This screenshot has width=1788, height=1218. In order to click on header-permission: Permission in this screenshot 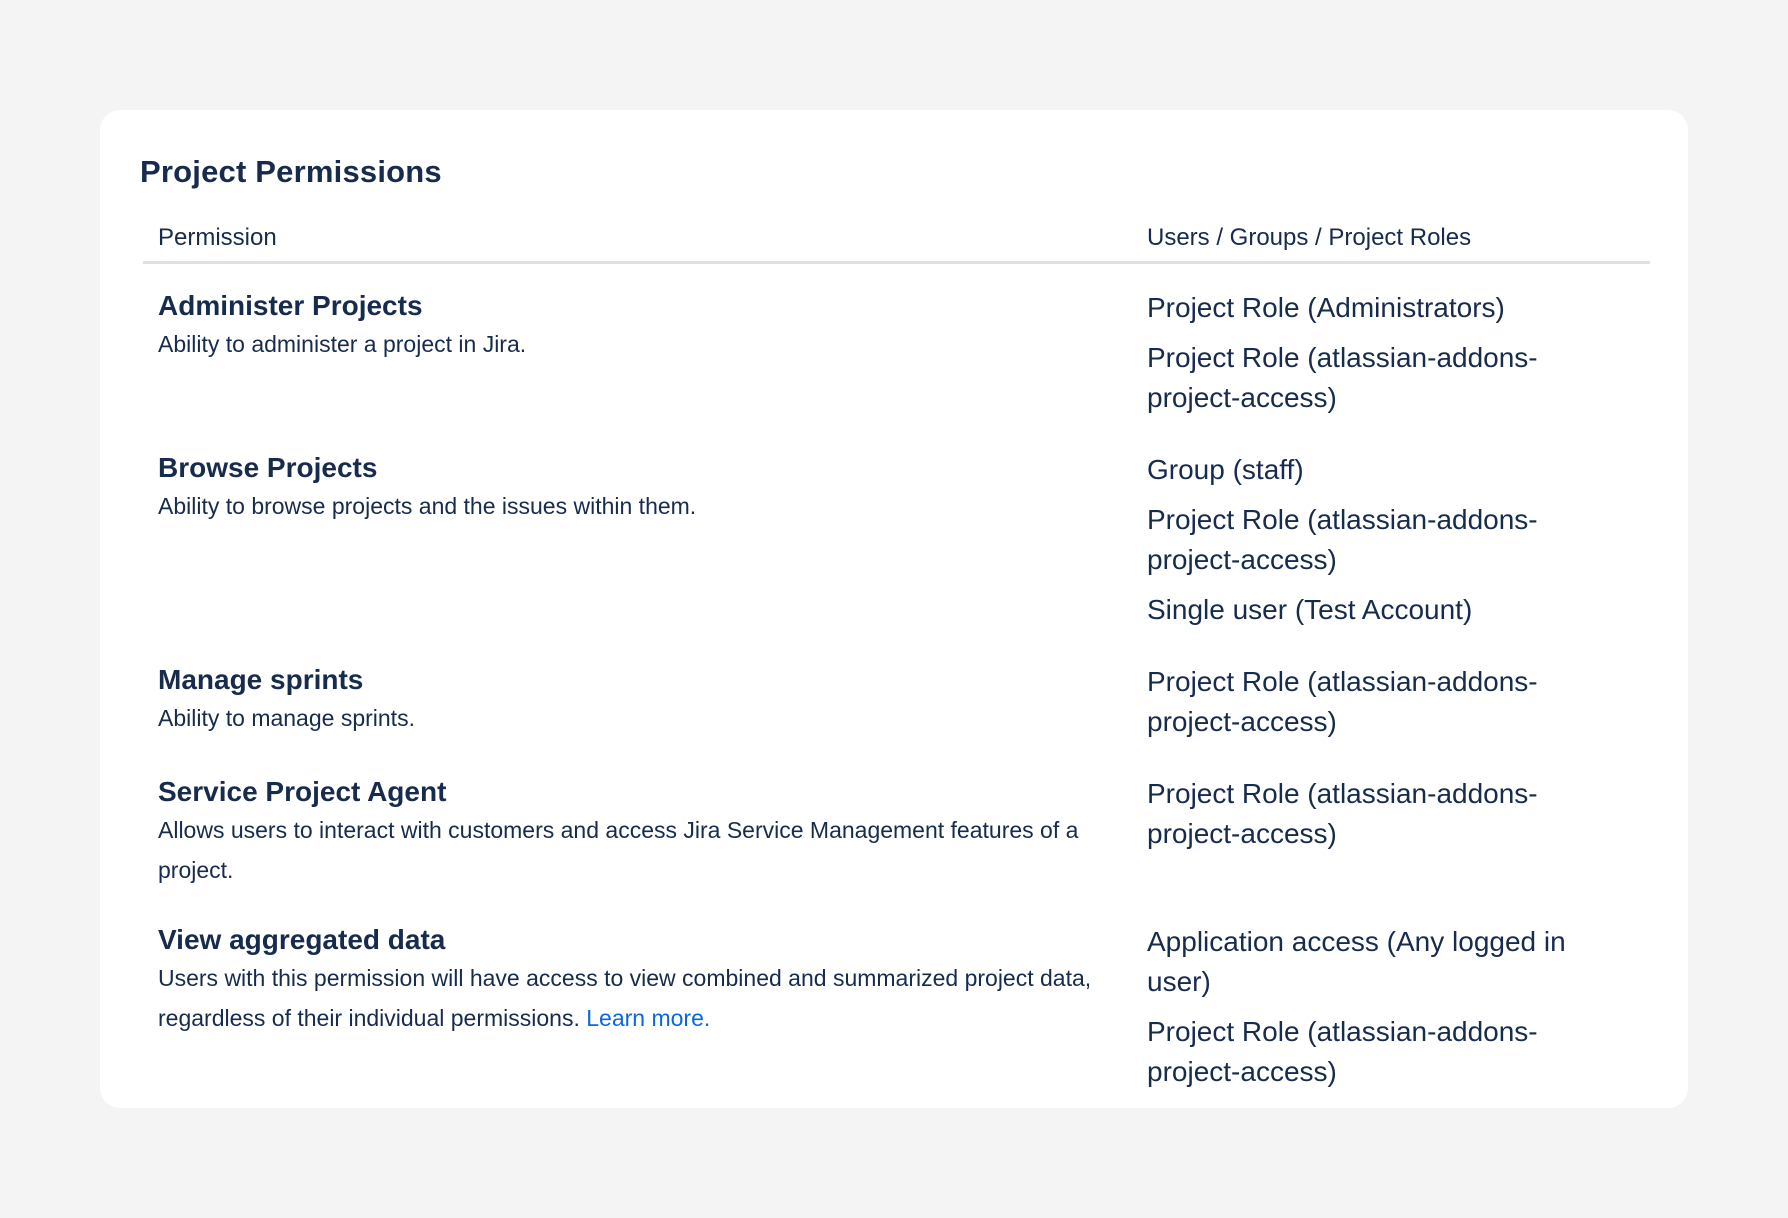, I will do `click(217, 237)`.